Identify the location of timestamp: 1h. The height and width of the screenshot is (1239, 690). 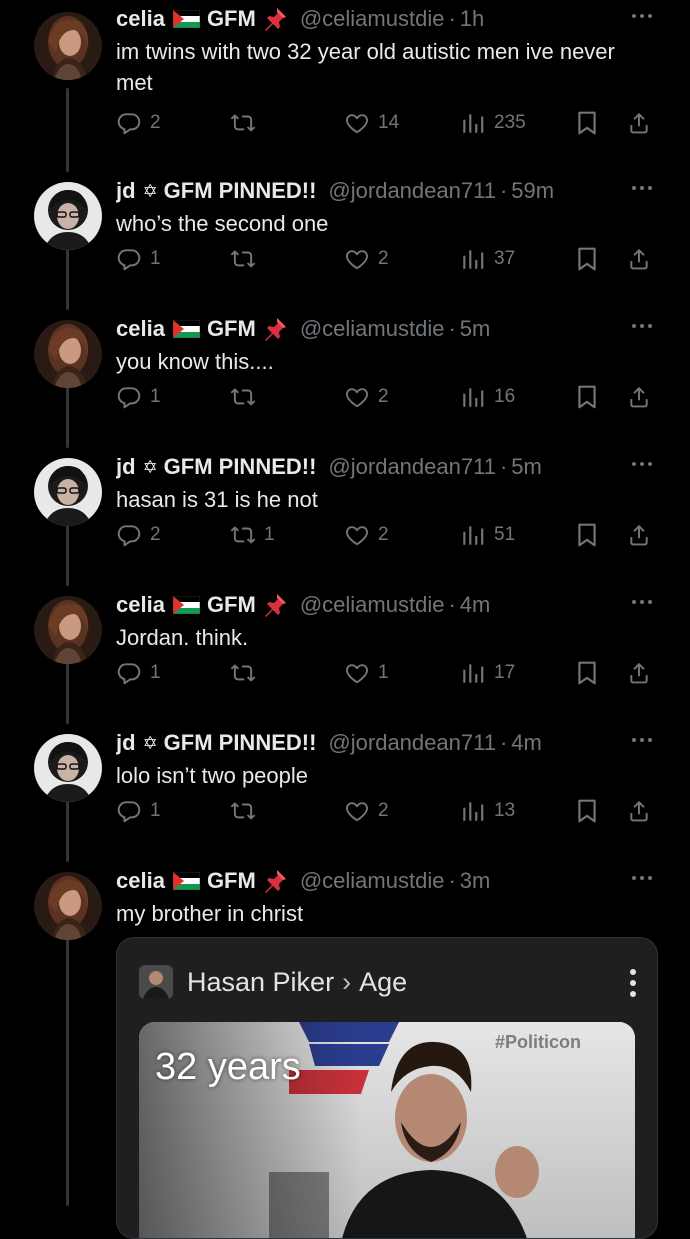
(472, 19).